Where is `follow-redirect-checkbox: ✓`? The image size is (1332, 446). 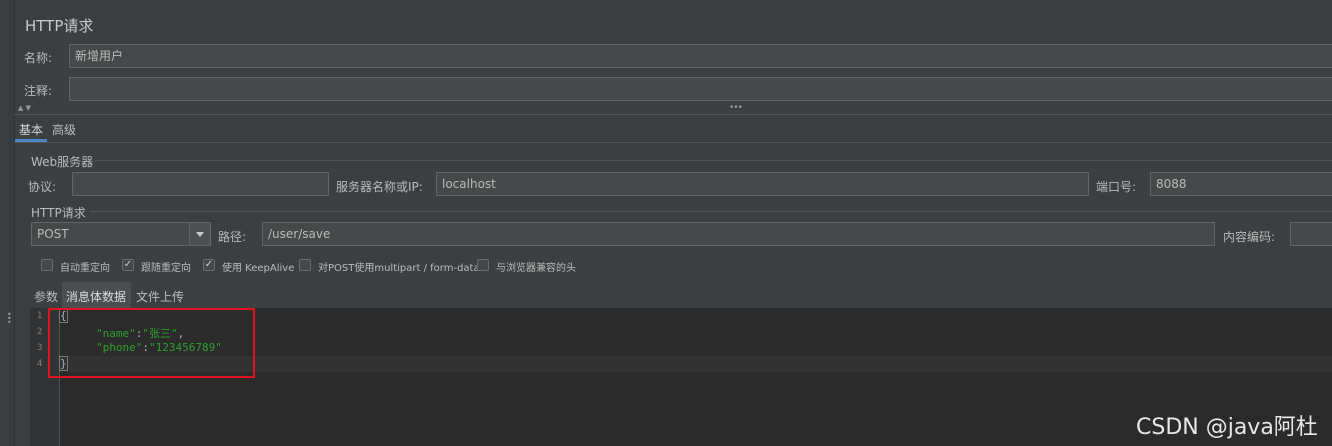 follow-redirect-checkbox: ✓ is located at coordinates (128, 265).